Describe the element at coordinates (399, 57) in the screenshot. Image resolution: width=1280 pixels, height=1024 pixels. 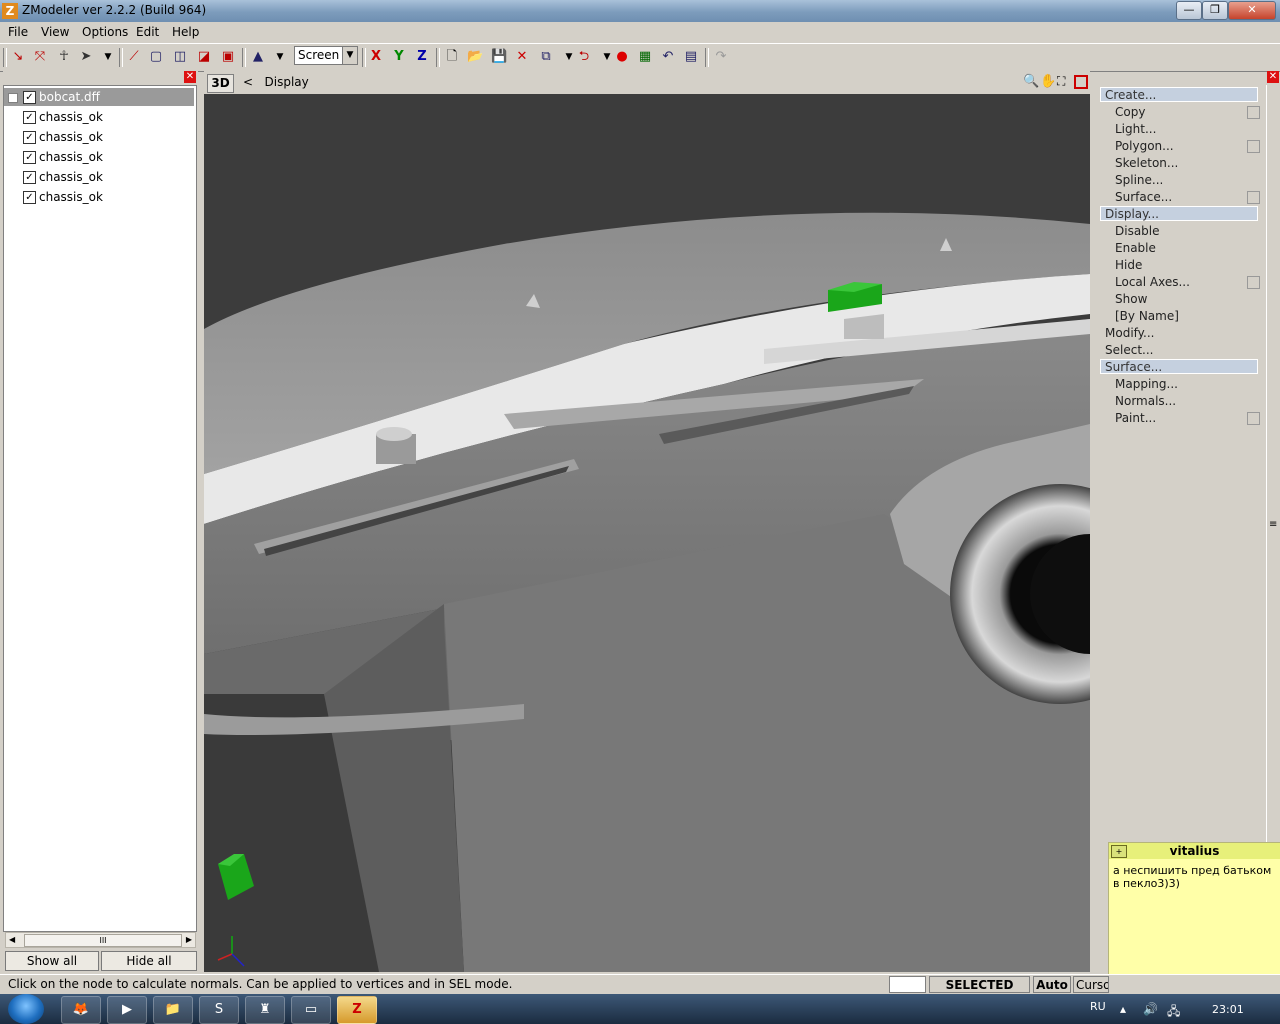
I see `axis-y-toggle: Y` at that location.